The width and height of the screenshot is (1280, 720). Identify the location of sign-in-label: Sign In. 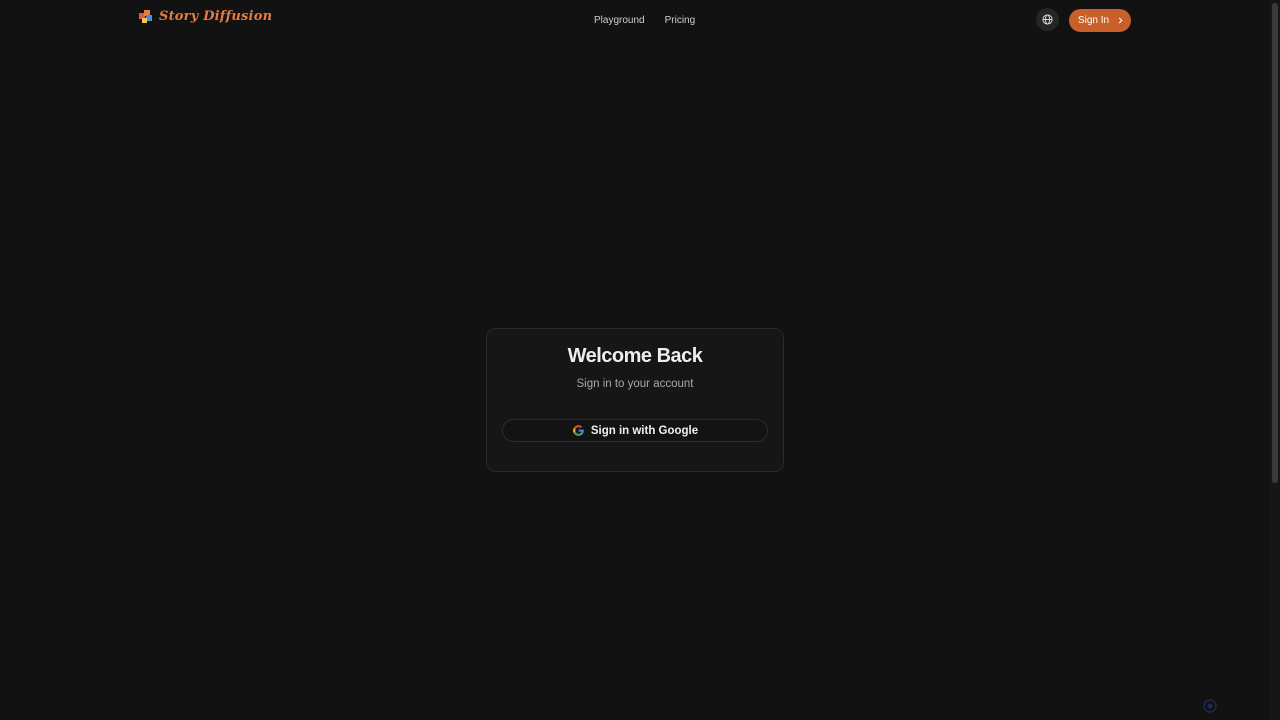
(1093, 20).